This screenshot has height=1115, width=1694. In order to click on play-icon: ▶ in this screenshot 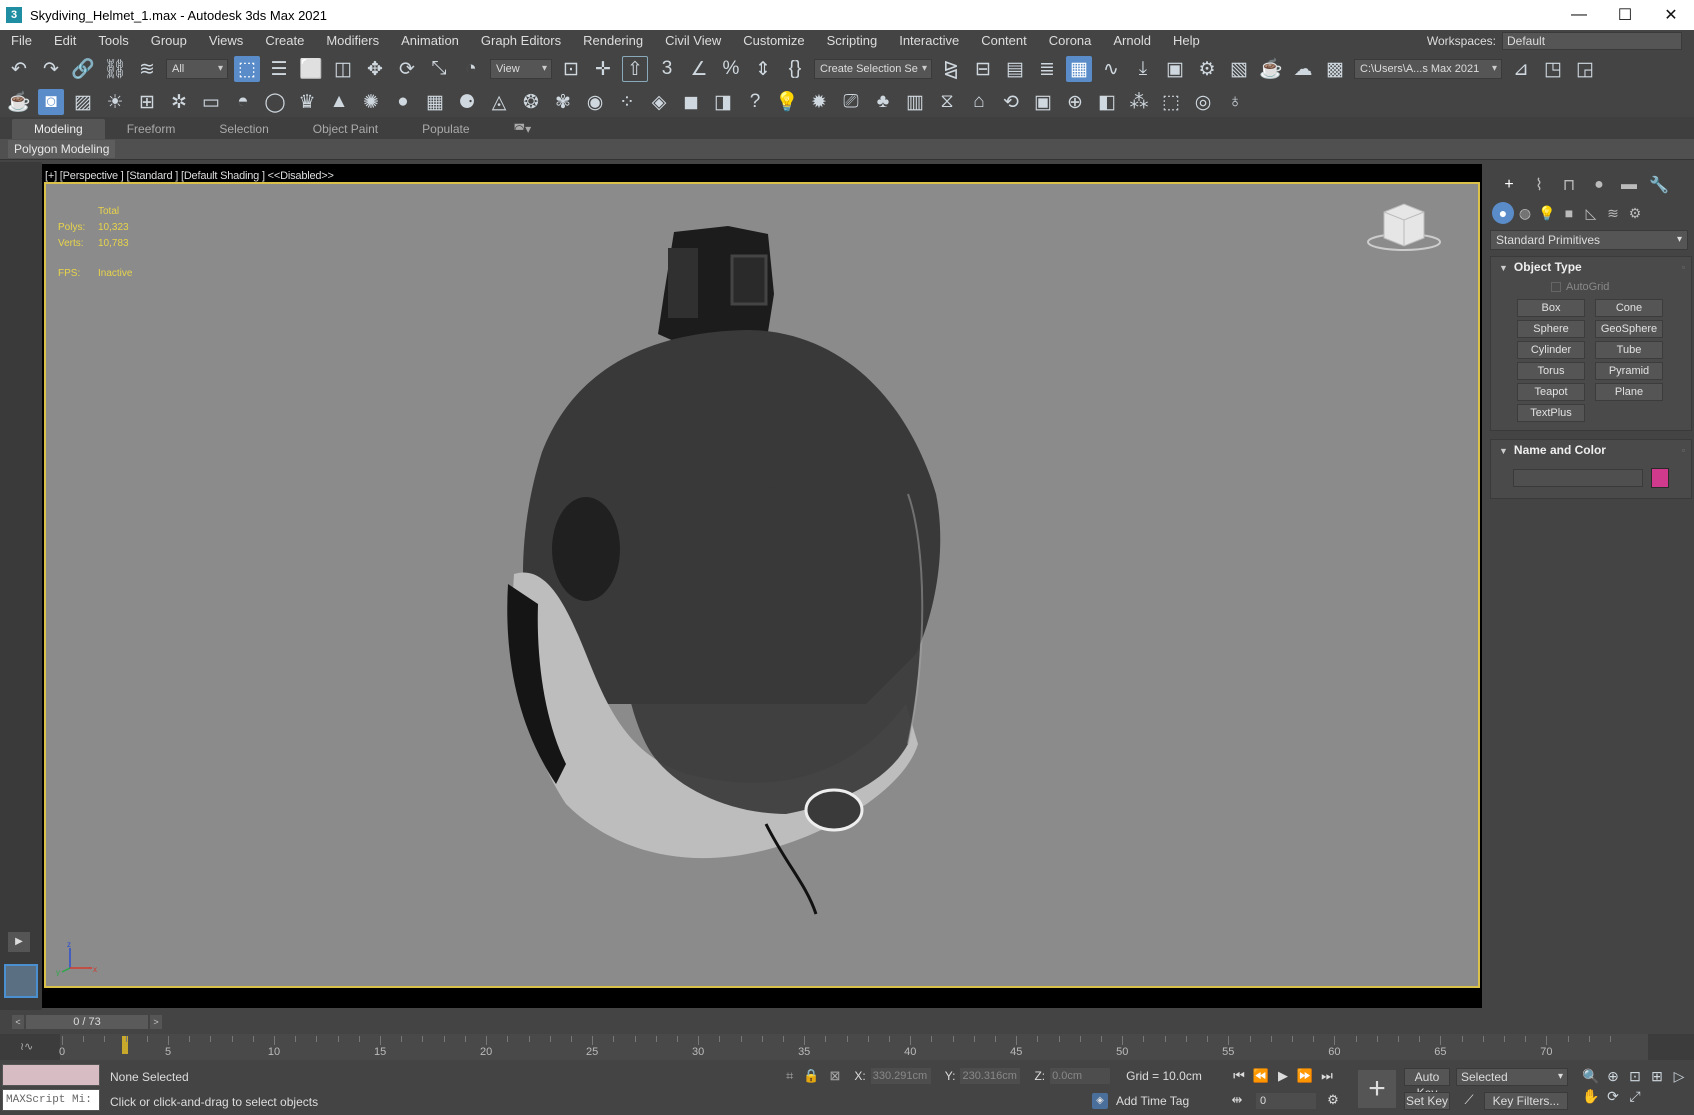, I will do `click(1283, 1077)`.